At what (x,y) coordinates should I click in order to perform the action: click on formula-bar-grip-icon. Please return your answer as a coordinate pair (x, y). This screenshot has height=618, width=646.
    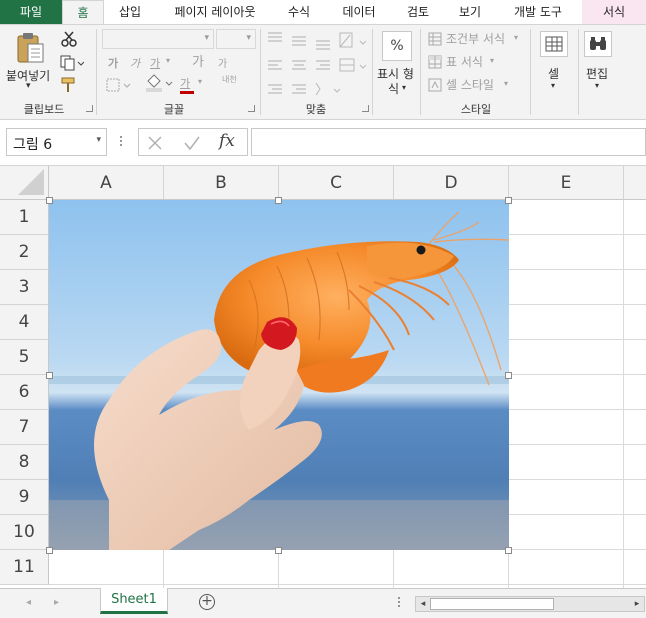
    Looking at the image, I should click on (121, 141).